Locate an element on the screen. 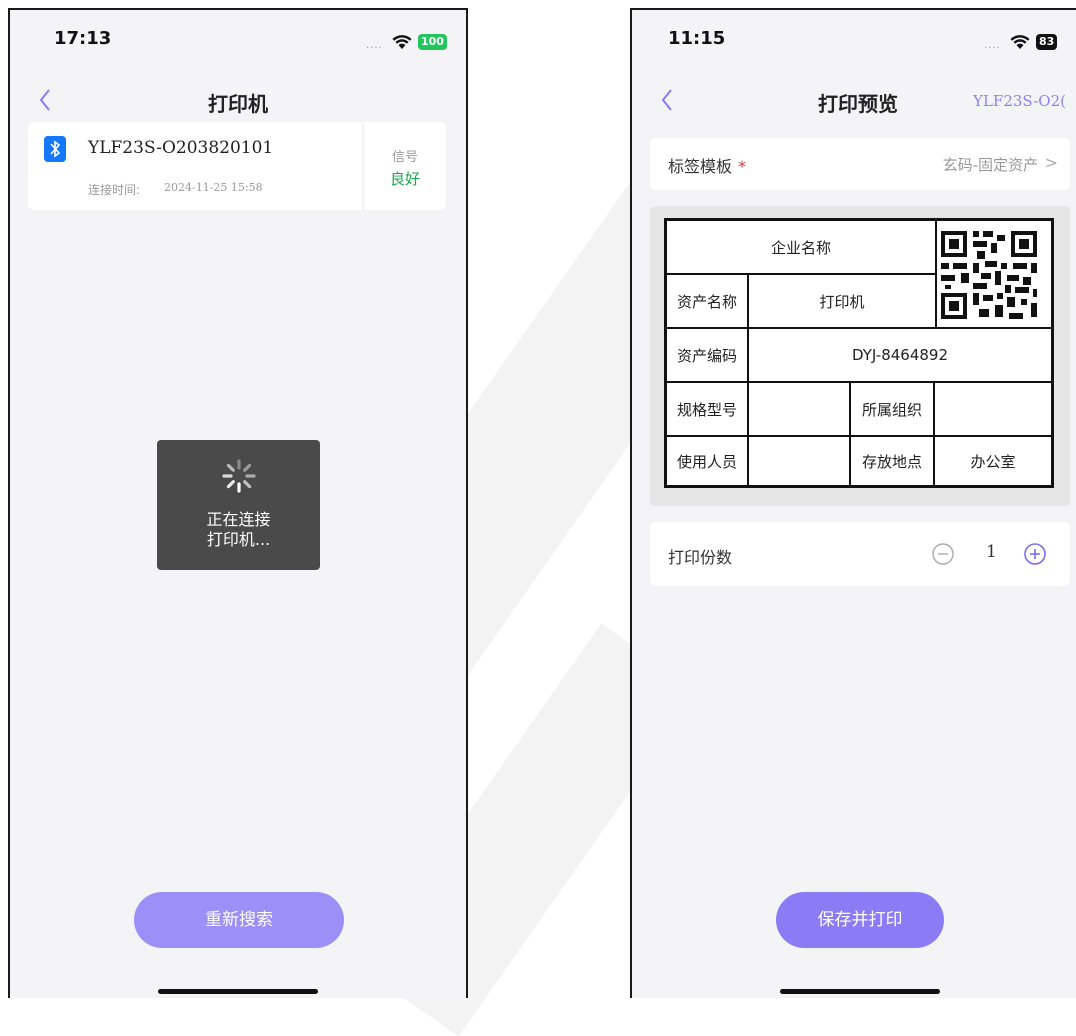  company-name-cell: 企业名称 is located at coordinates (800, 247).